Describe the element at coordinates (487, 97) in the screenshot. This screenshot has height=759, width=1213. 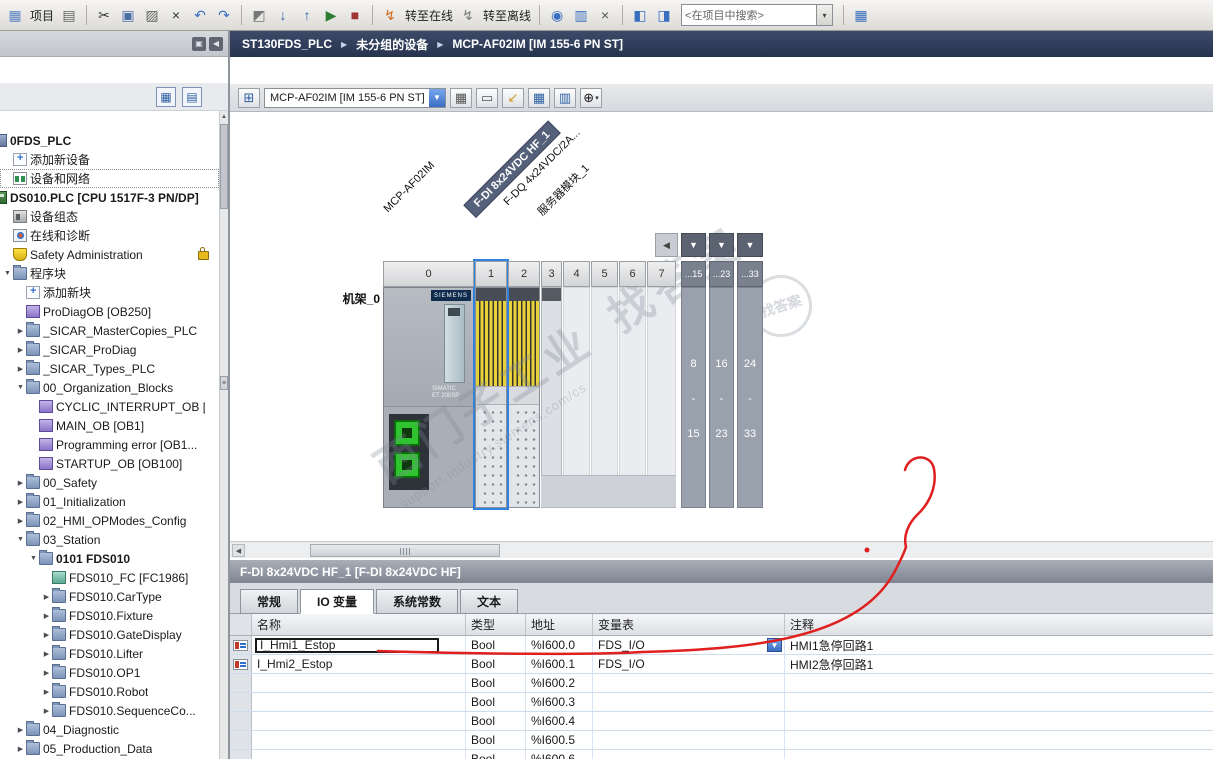
I see `measure-icon: ▭` at that location.